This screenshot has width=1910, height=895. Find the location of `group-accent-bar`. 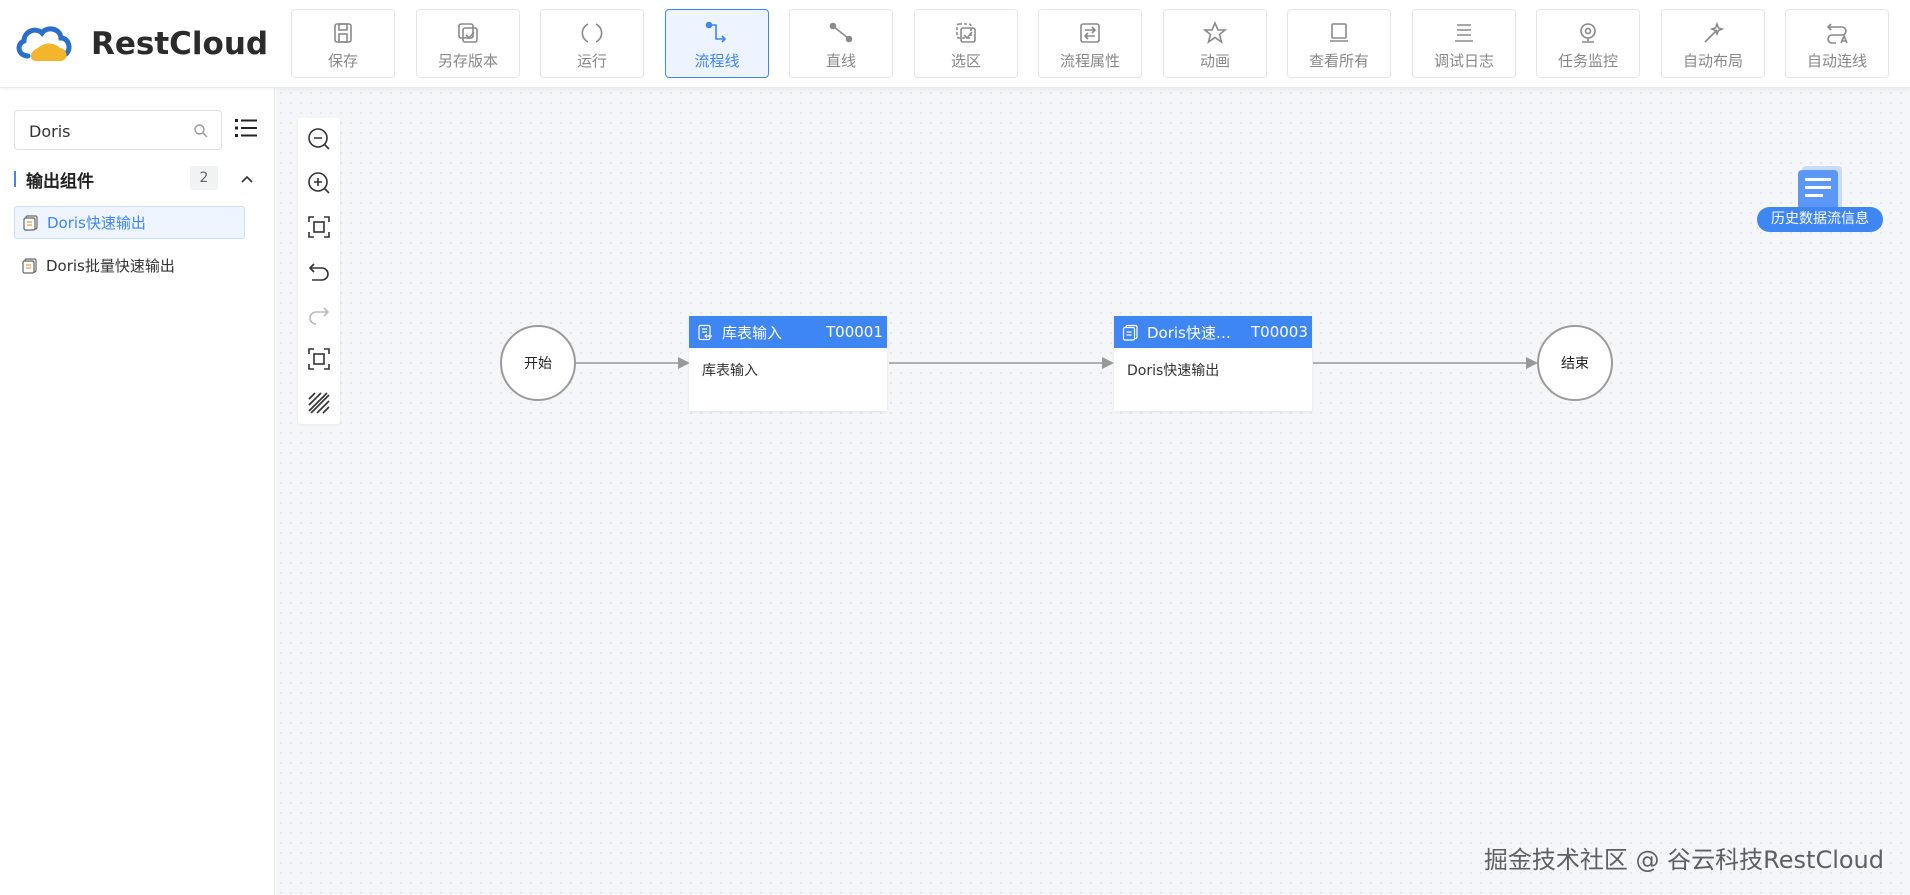

group-accent-bar is located at coordinates (15, 179).